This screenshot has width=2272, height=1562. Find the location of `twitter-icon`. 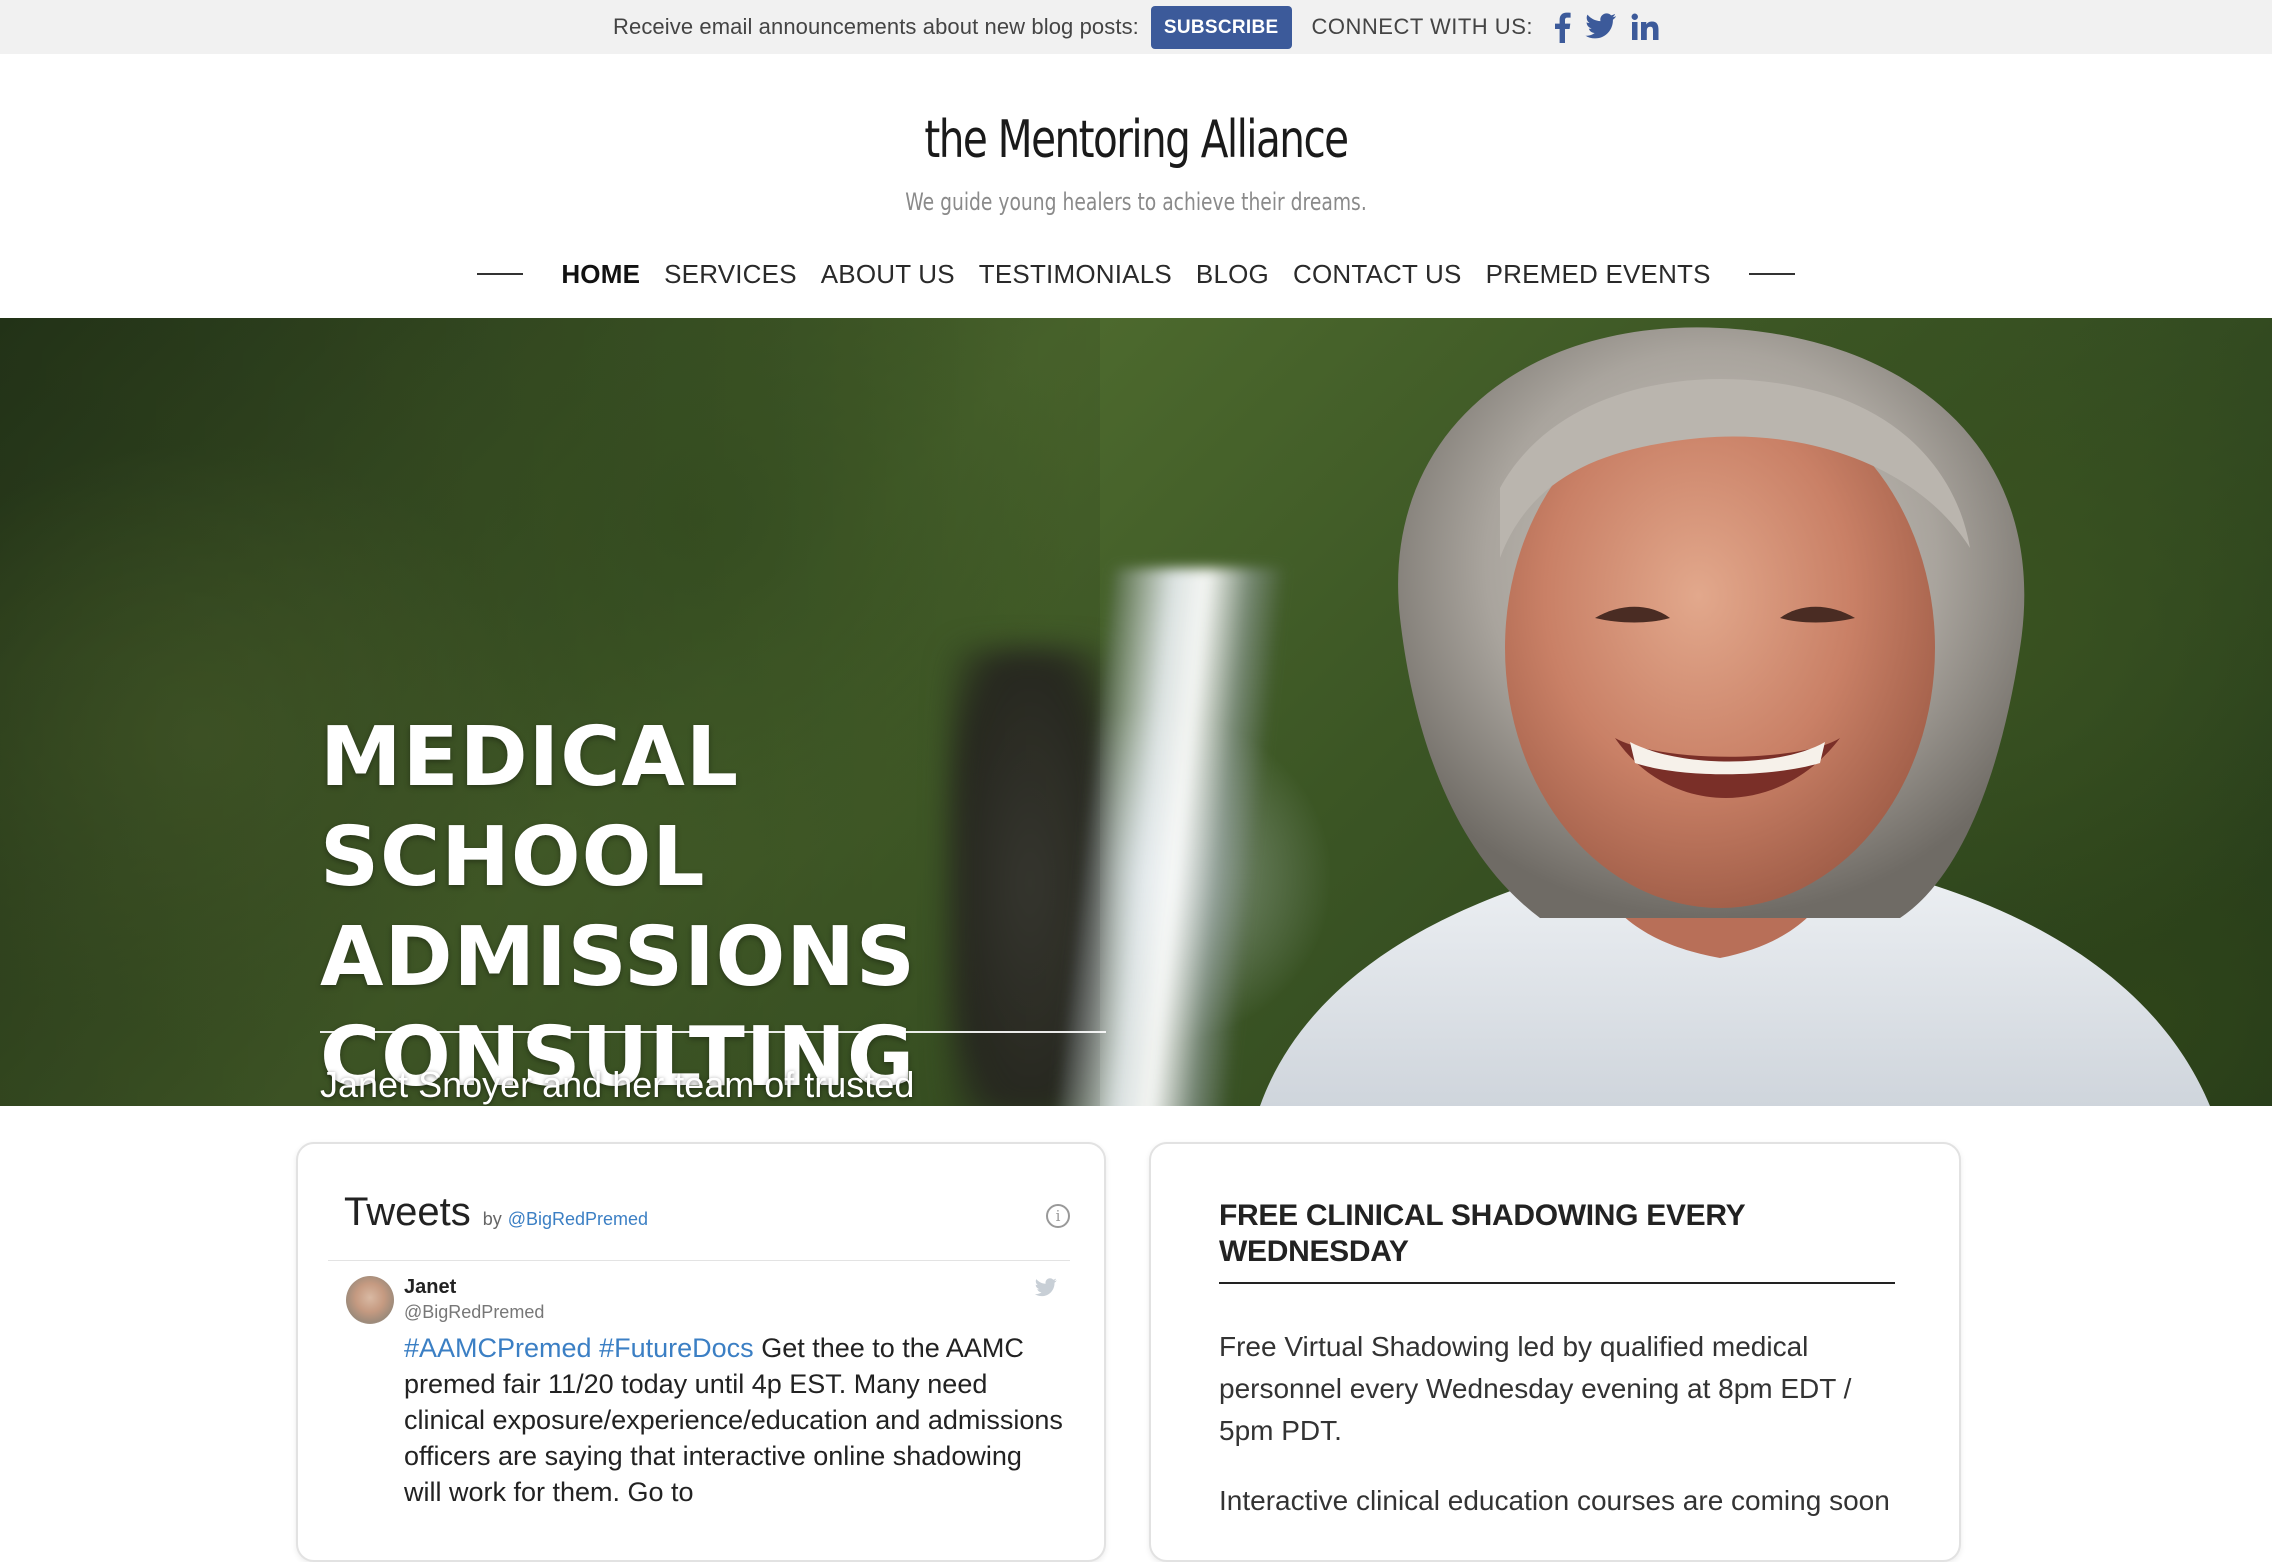

twitter-icon is located at coordinates (1601, 27).